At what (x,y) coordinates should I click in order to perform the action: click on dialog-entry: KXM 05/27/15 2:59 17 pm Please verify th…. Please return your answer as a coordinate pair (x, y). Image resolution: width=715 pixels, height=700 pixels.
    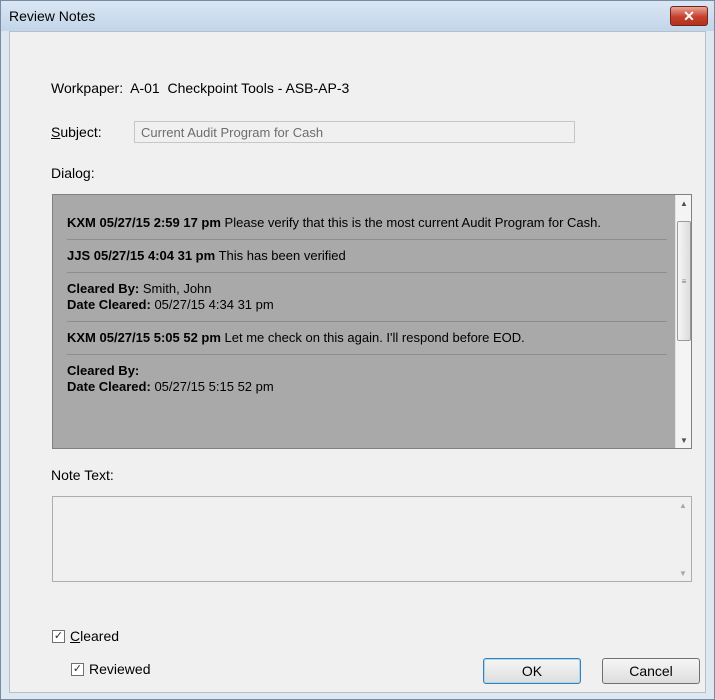
    Looking at the image, I should click on (367, 224).